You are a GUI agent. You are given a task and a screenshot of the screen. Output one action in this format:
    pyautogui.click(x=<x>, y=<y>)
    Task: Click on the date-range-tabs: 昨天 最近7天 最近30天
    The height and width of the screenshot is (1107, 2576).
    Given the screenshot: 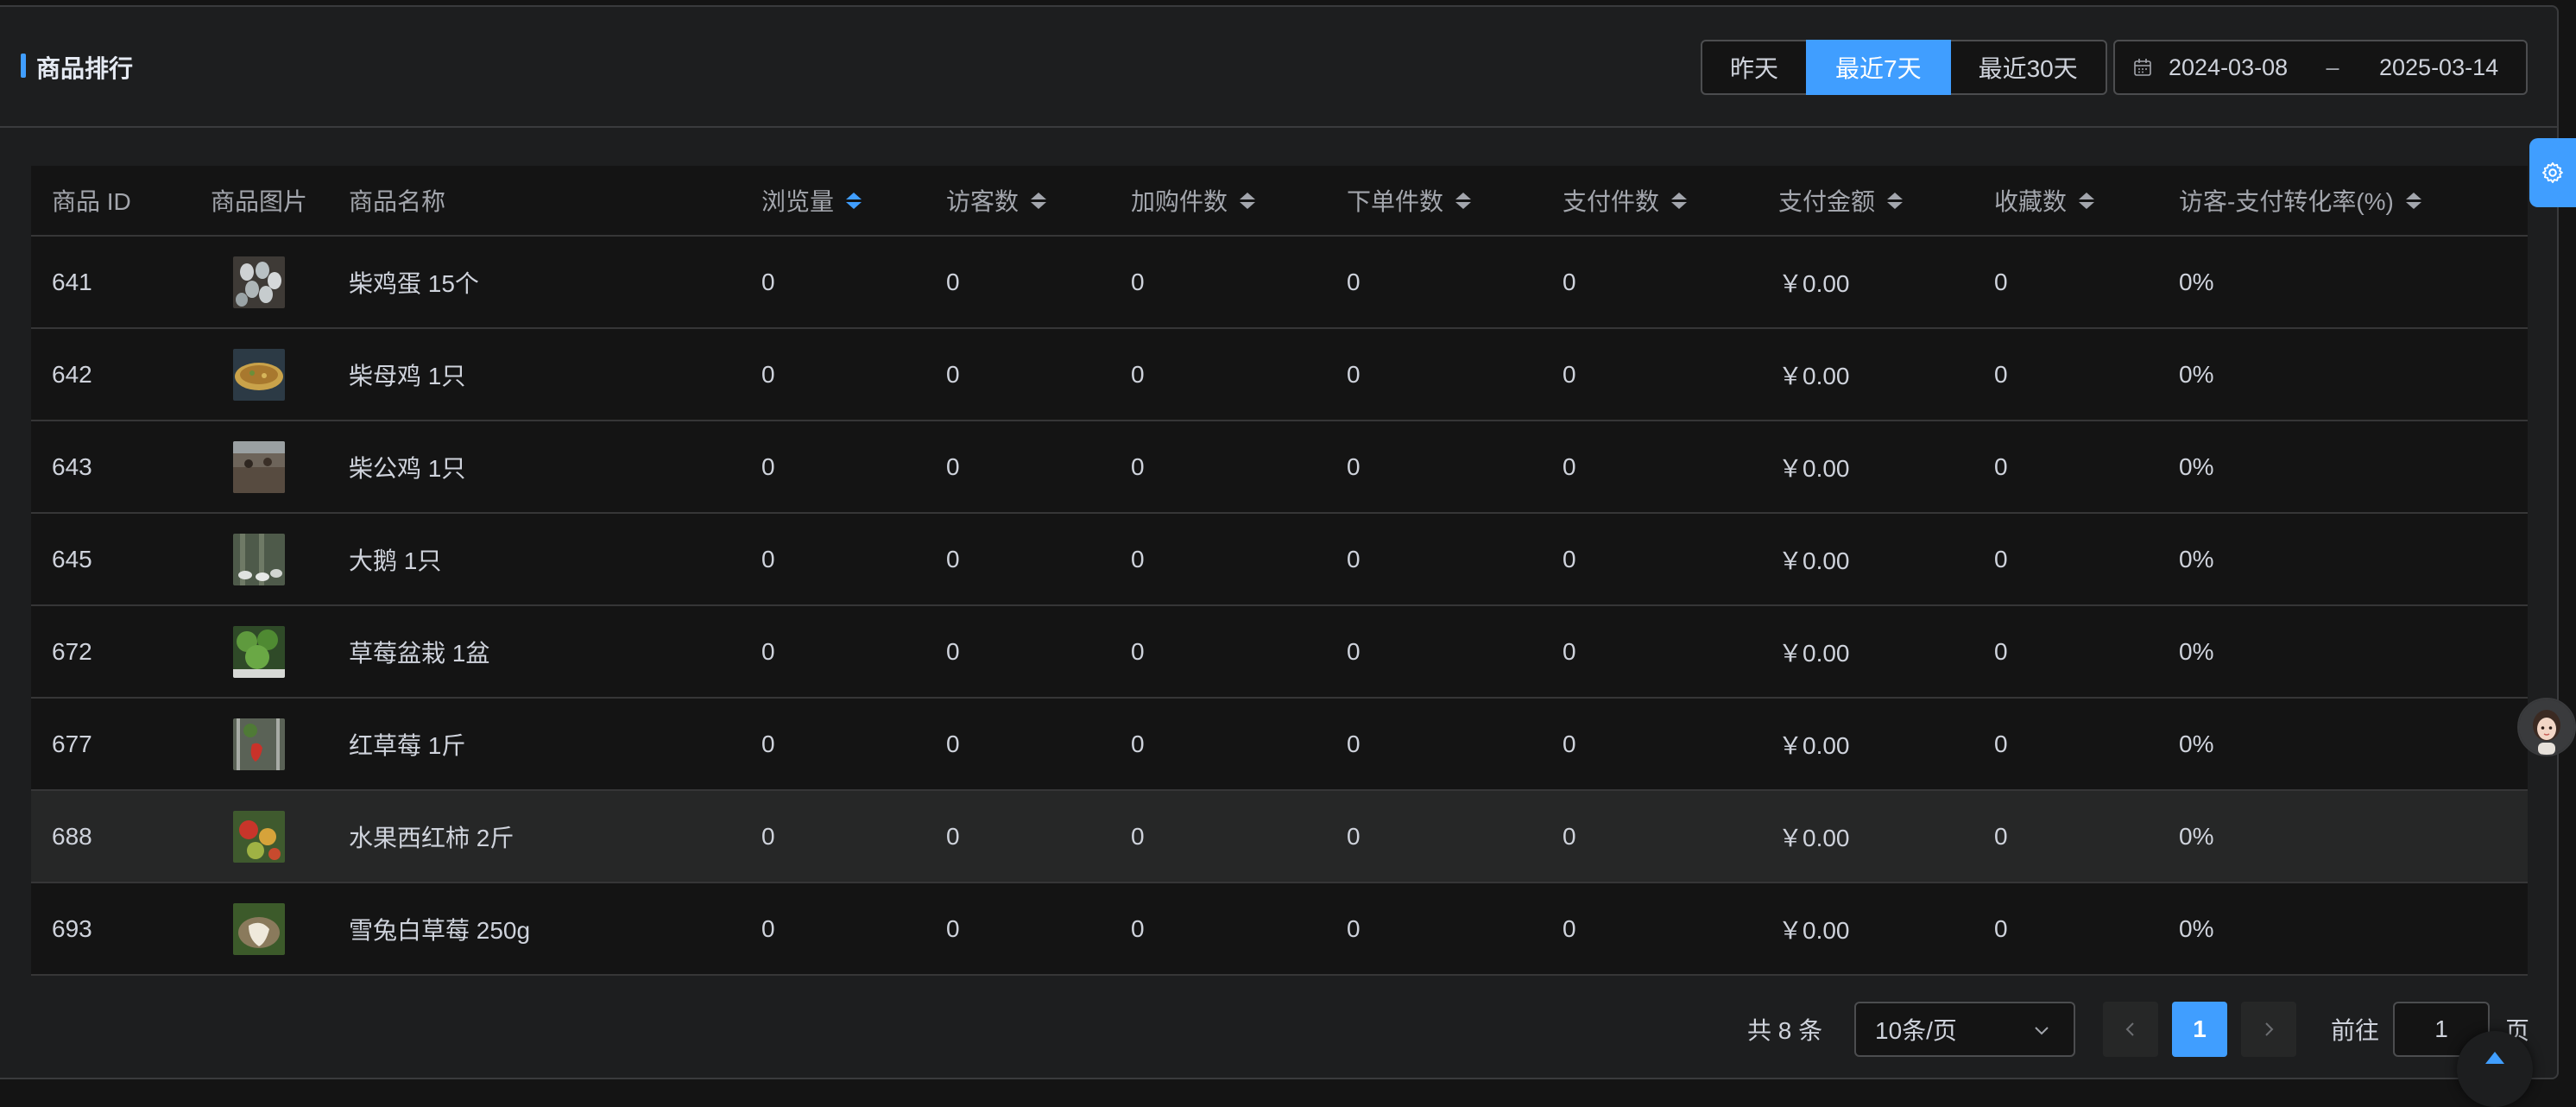 What is the action you would take?
    pyautogui.click(x=1904, y=67)
    